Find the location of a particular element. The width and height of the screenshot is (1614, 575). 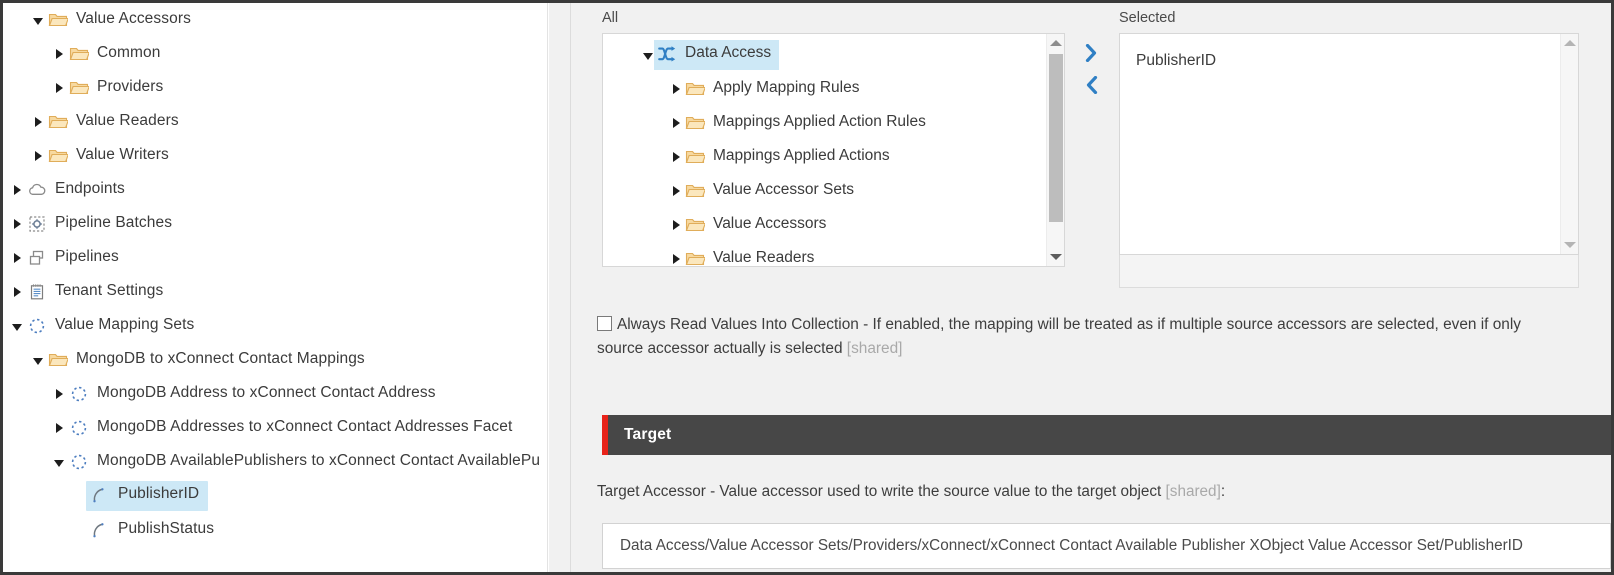

selected-accessors-list: PublisherID is located at coordinates (1348, 61).